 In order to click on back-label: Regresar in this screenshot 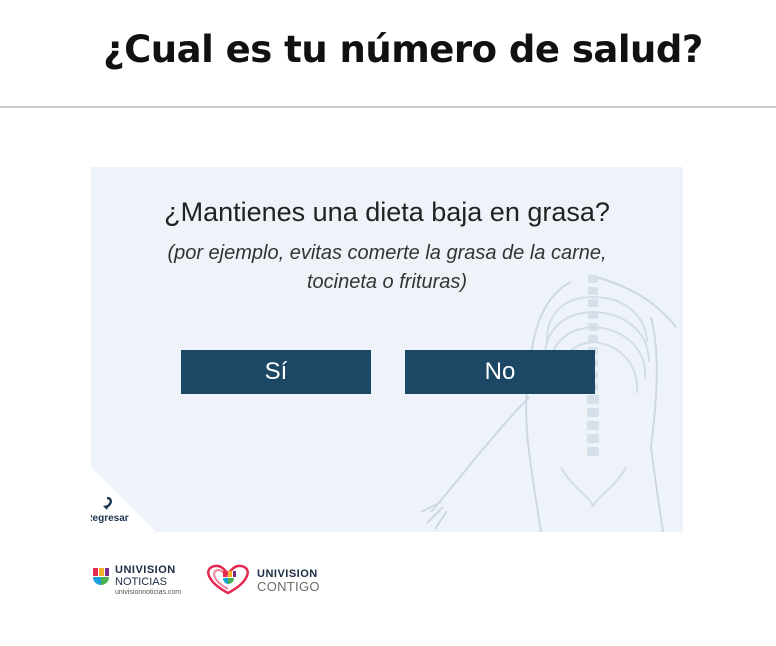, I will do `click(110, 518)`.